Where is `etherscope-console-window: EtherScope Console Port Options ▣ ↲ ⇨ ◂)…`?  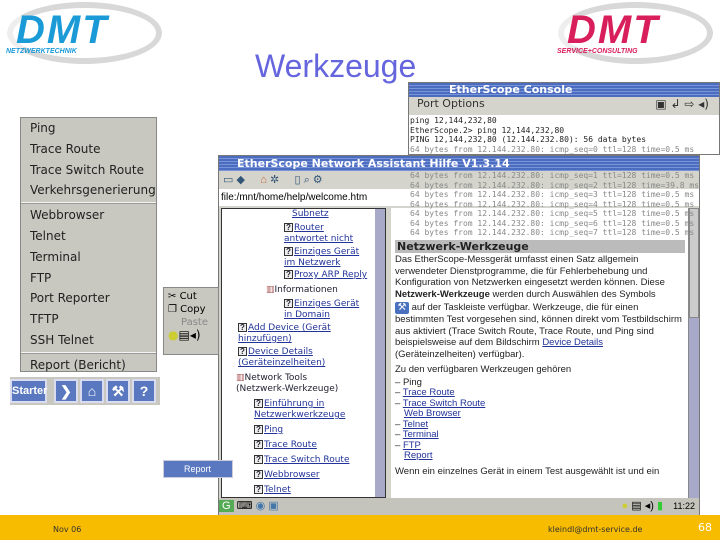 etherscope-console-window: EtherScope Console Port Options ▣ ↲ ⇨ ◂)… is located at coordinates (564, 118).